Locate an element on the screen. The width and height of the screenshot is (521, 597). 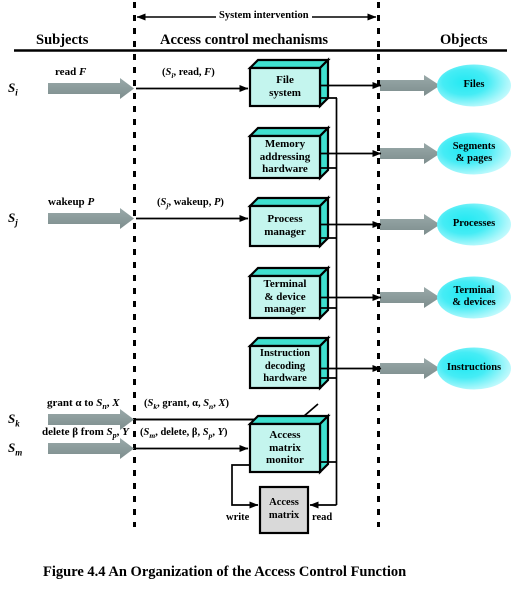
object-label-processes: Processes is located at coordinates (474, 224).